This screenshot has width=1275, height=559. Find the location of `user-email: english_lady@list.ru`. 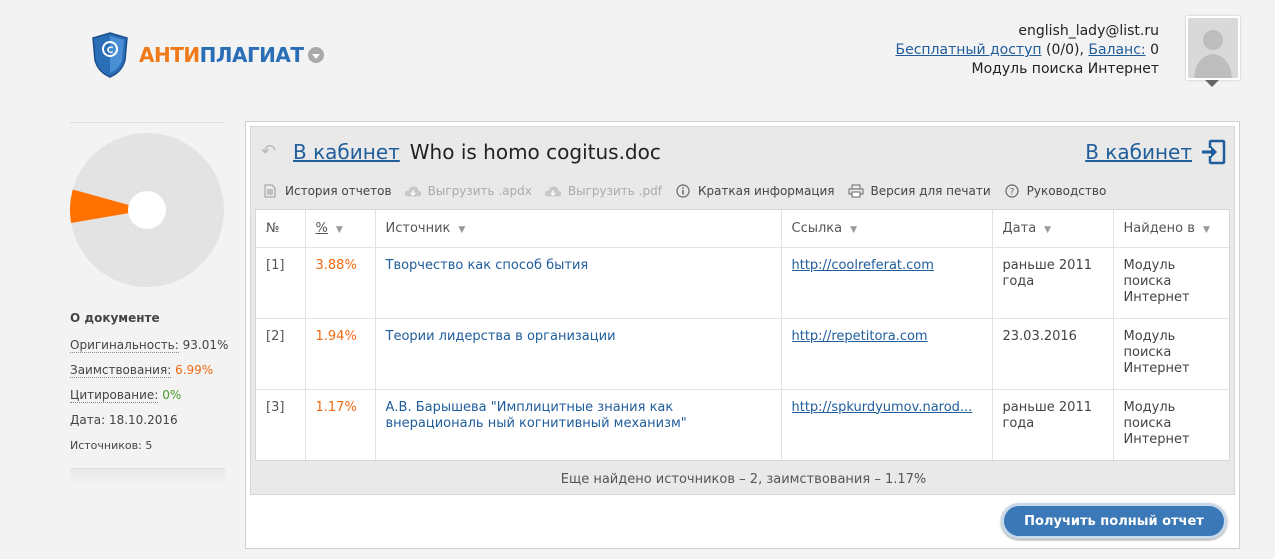

user-email: english_lady@list.ru is located at coordinates (1088, 31).